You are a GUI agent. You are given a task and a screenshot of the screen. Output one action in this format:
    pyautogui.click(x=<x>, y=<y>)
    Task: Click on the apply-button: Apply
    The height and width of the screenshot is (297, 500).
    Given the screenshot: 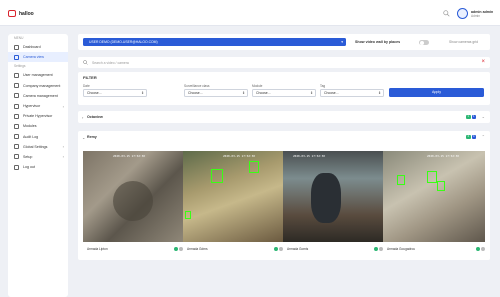 What is the action you would take?
    pyautogui.click(x=436, y=92)
    